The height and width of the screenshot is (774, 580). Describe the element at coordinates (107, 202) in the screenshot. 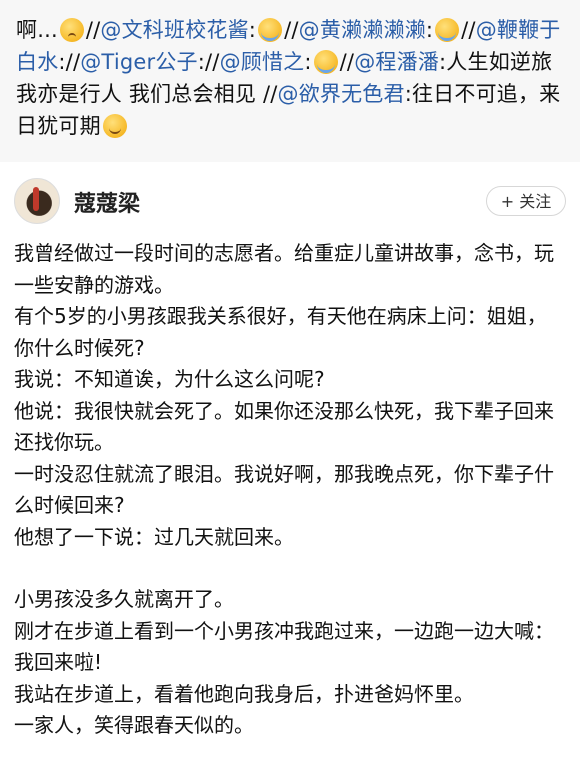

I see `username: 蔻蔻梁` at that location.